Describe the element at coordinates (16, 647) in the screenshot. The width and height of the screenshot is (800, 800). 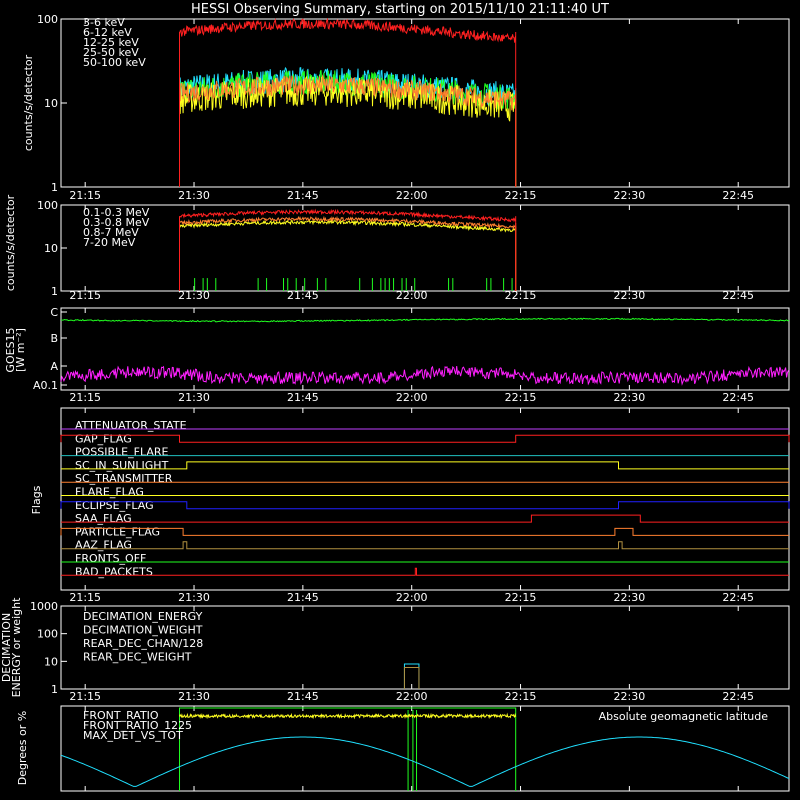
I see `y-axis-label-2: ENERGY or weight` at that location.